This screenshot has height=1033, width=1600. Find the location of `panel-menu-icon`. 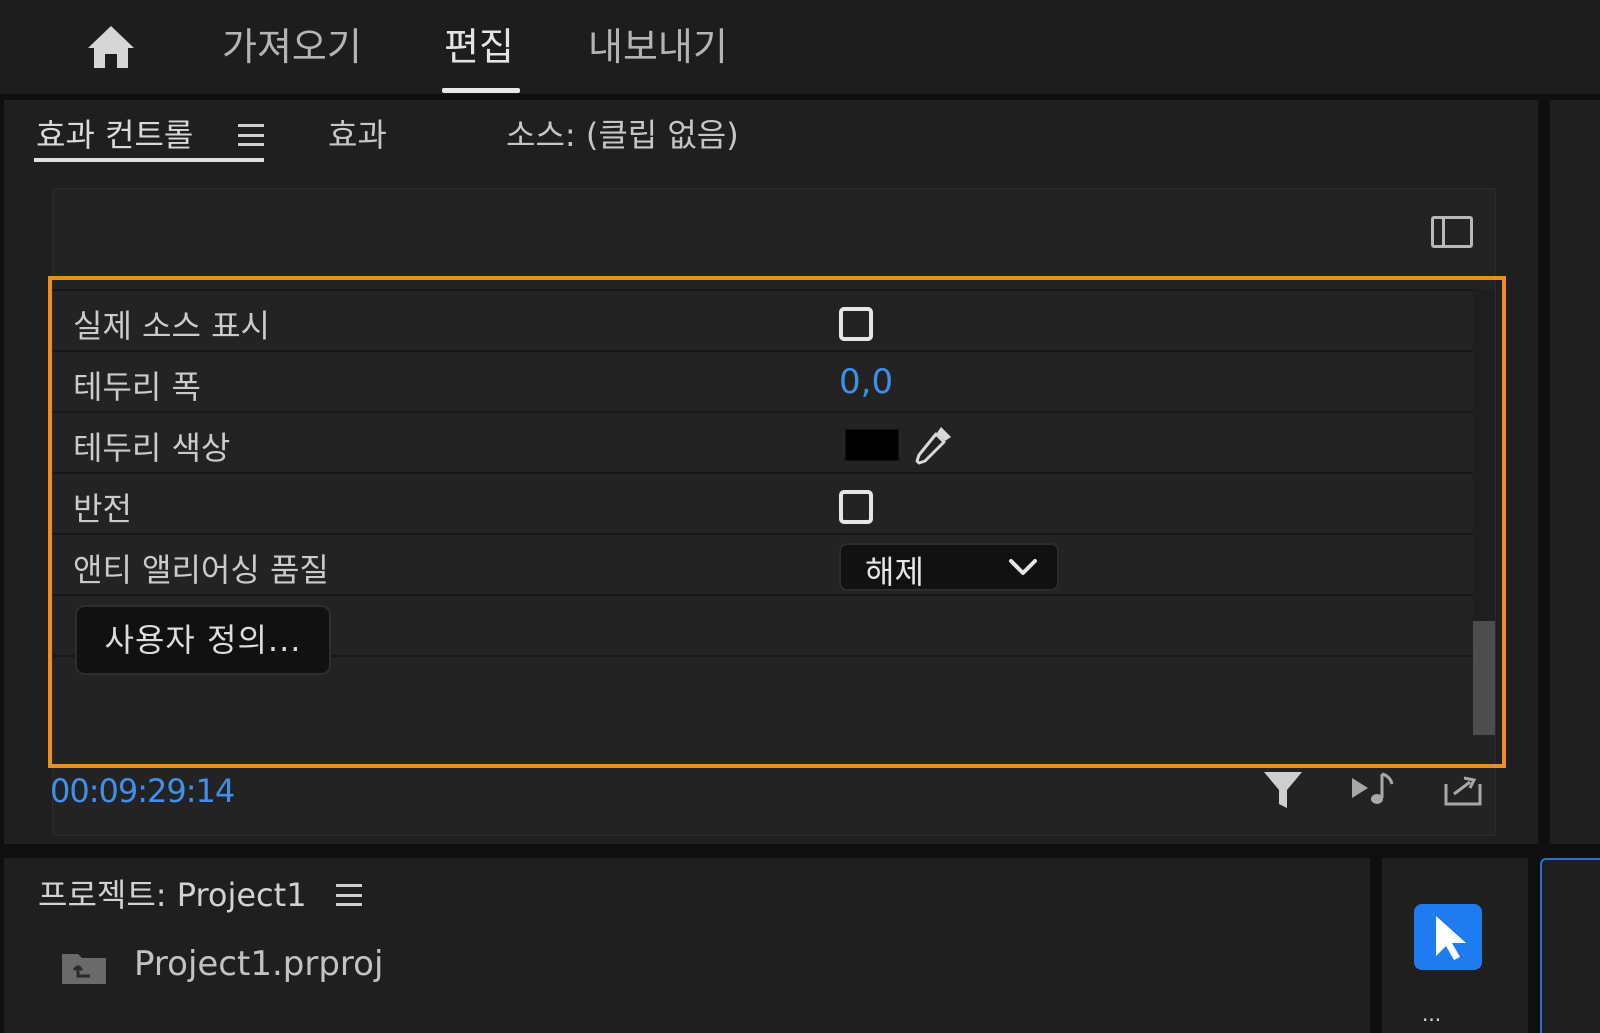

panel-menu-icon is located at coordinates (251, 135).